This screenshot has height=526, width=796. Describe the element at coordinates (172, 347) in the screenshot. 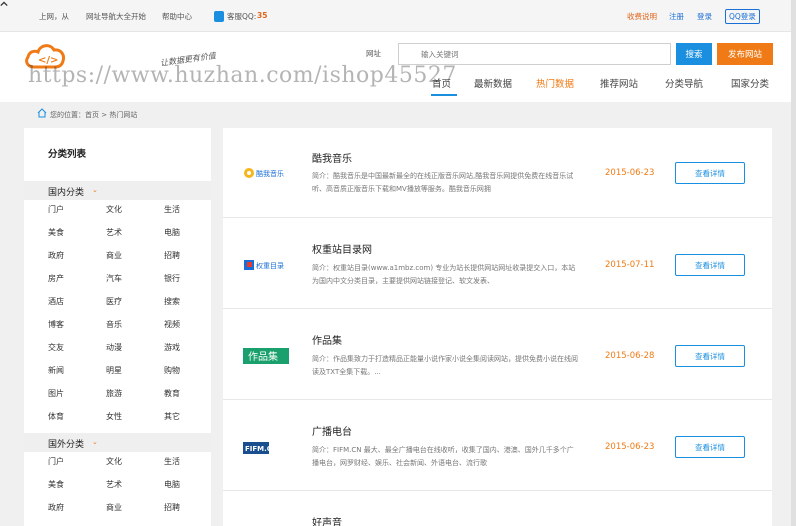

I see `category-link: 游戏` at that location.